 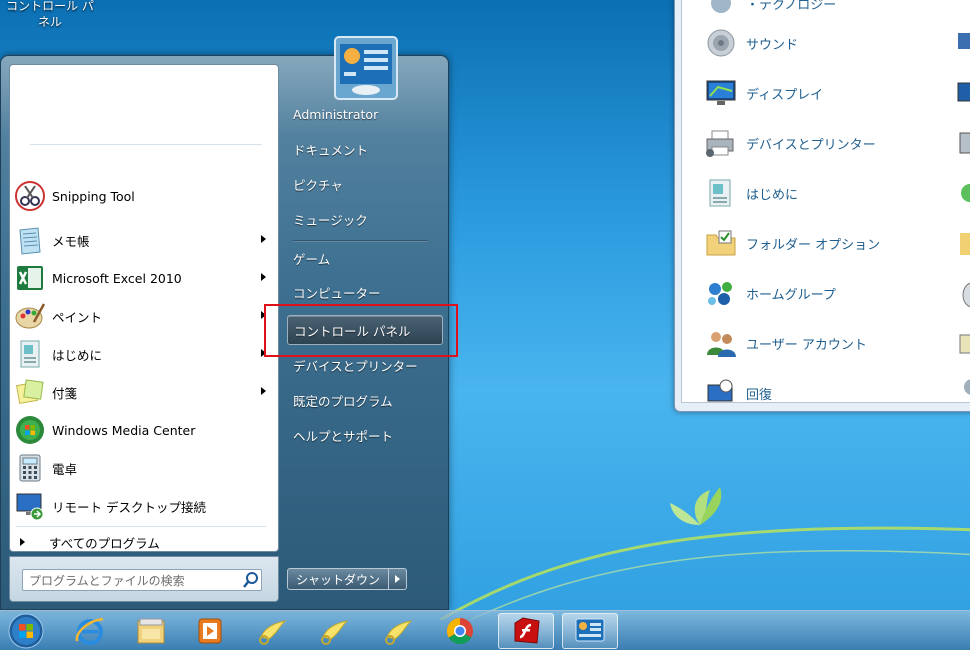 I want to click on right-item-pictures: ピクチャ, so click(x=365, y=184).